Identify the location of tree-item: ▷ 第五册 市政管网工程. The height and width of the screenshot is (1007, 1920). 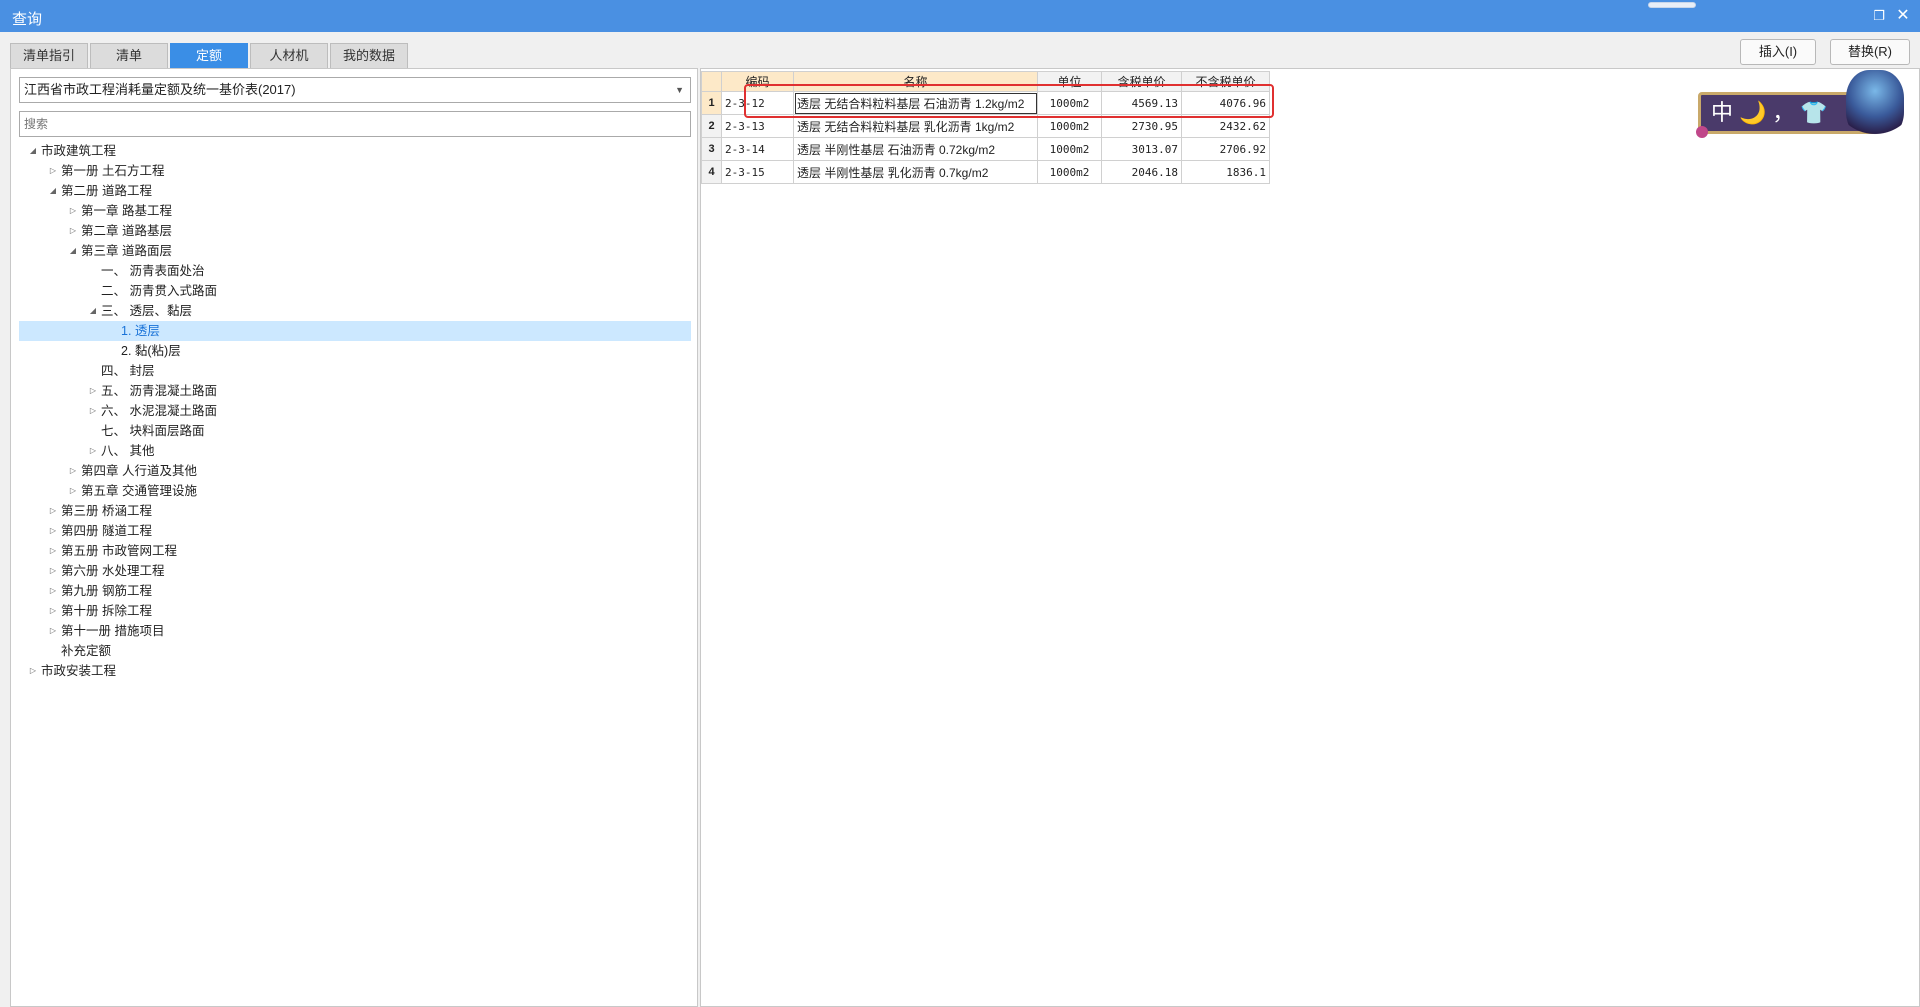
(355, 551).